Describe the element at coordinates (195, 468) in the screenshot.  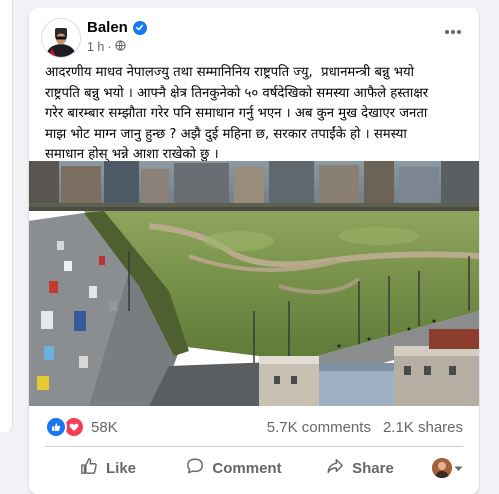
I see `comment-bubble-icon` at that location.